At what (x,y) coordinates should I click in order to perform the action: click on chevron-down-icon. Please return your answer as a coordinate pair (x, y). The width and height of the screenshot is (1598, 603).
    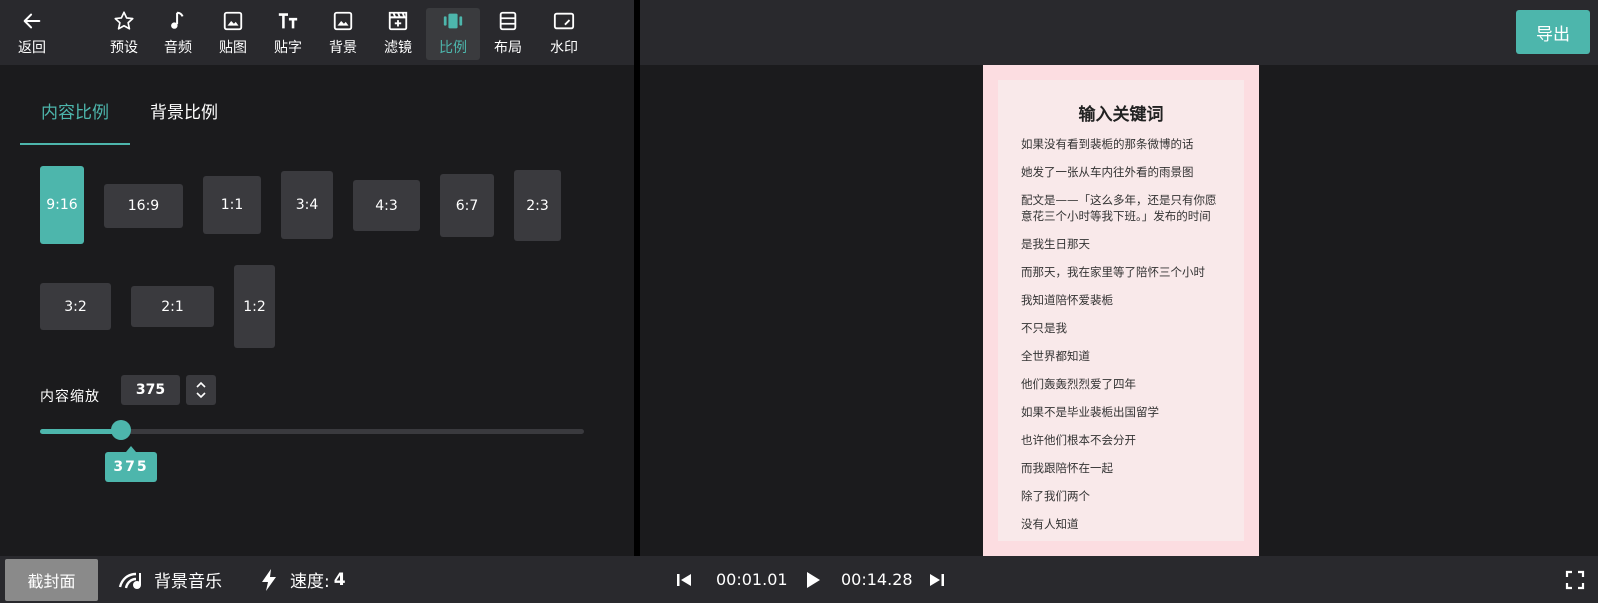
    Looking at the image, I should click on (201, 395).